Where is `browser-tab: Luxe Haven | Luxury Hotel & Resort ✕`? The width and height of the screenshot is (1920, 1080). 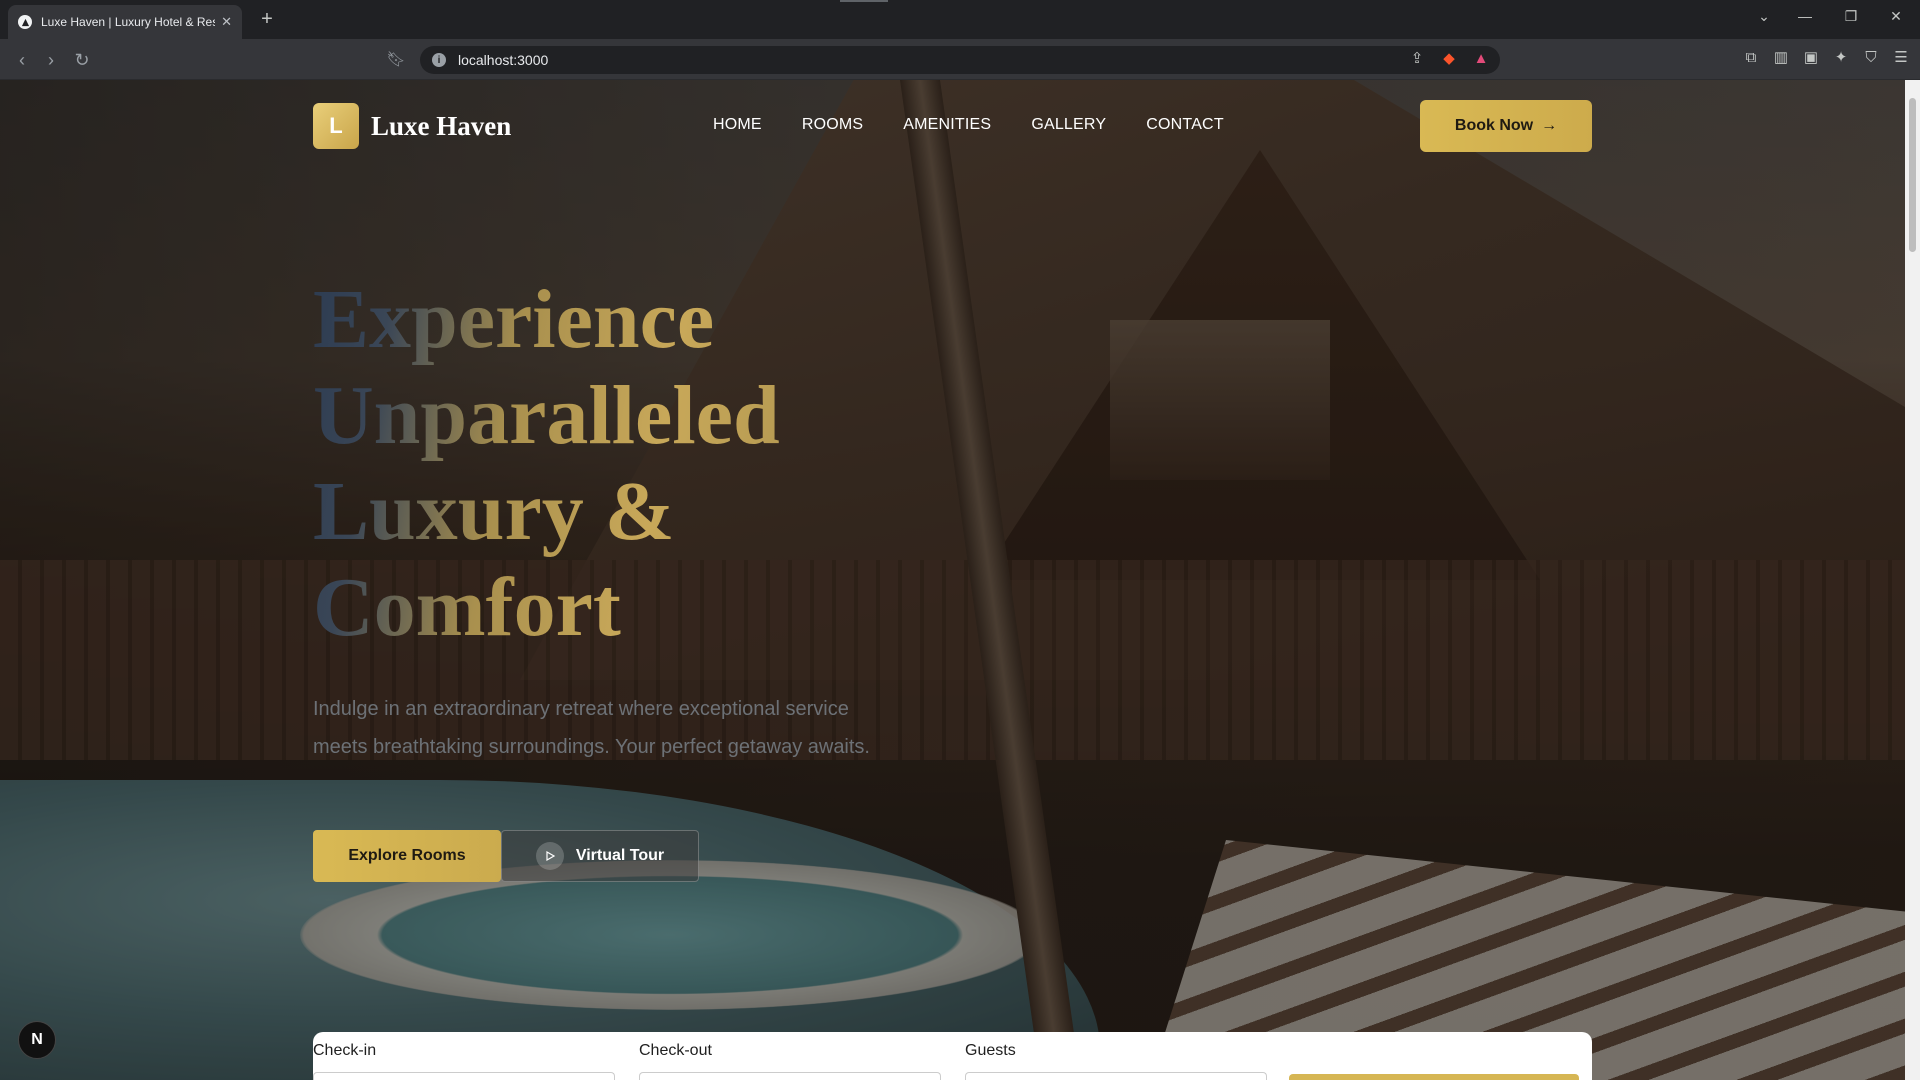
browser-tab: Luxe Haven | Luxury Hotel & Resort ✕ is located at coordinates (125, 22).